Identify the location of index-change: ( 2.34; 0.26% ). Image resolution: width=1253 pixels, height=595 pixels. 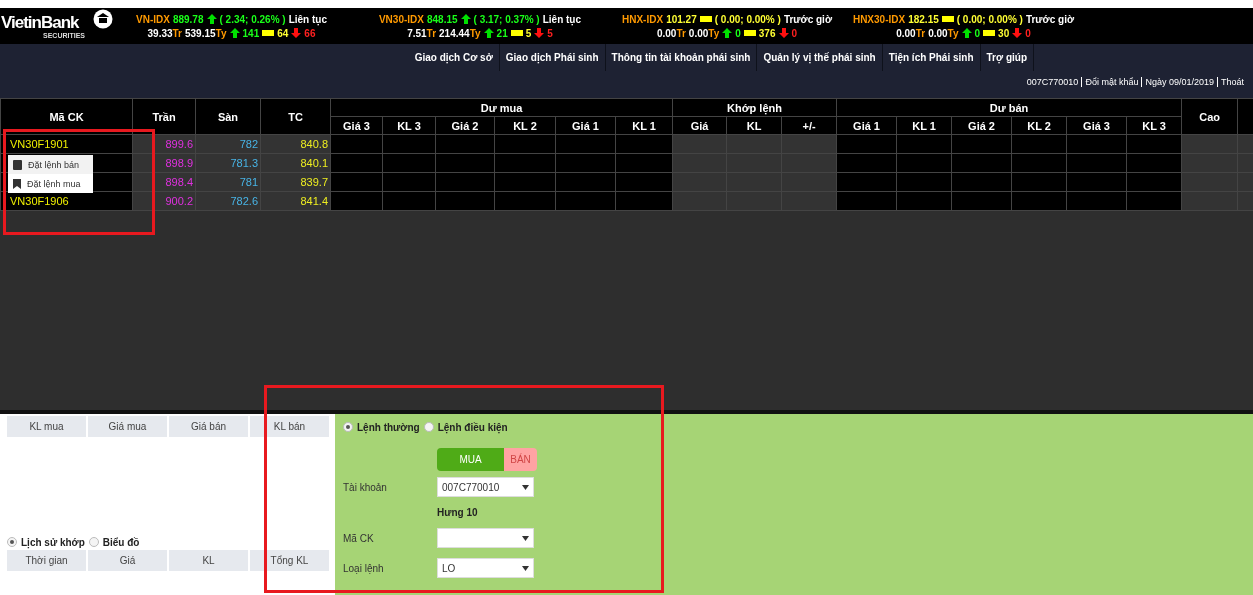
(252, 19).